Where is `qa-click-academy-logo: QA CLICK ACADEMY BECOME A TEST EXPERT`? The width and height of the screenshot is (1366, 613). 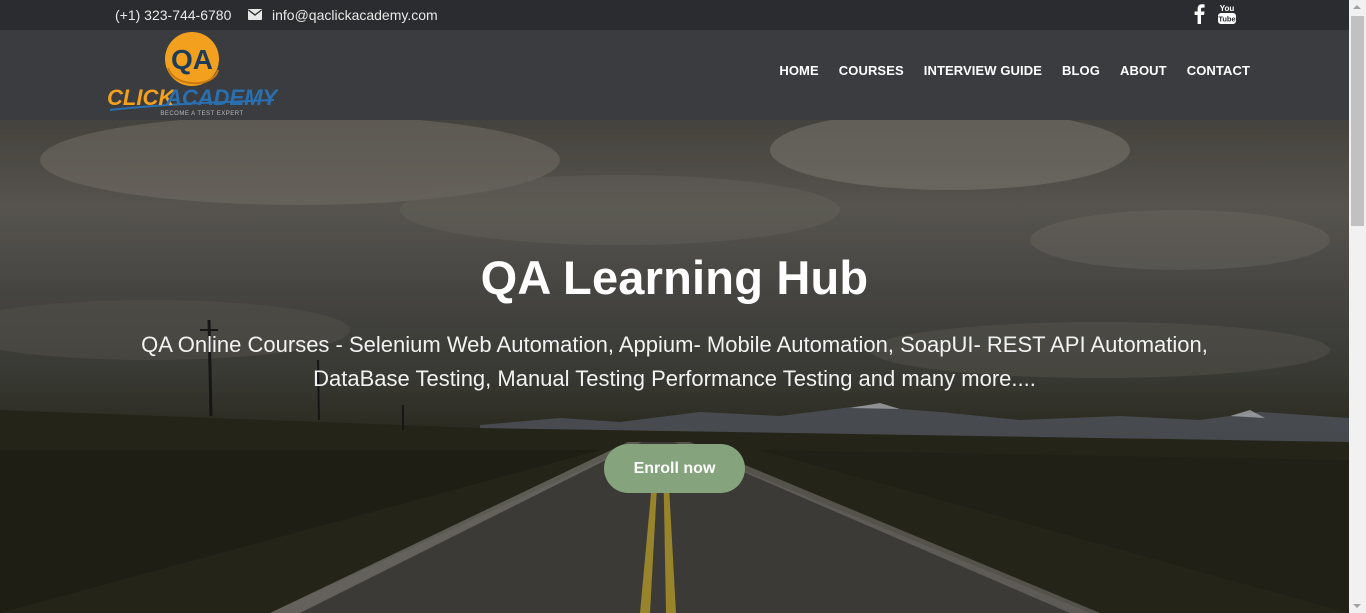 qa-click-academy-logo: QA CLICK ACADEMY BECOME A TEST EXPERT is located at coordinates (191, 74).